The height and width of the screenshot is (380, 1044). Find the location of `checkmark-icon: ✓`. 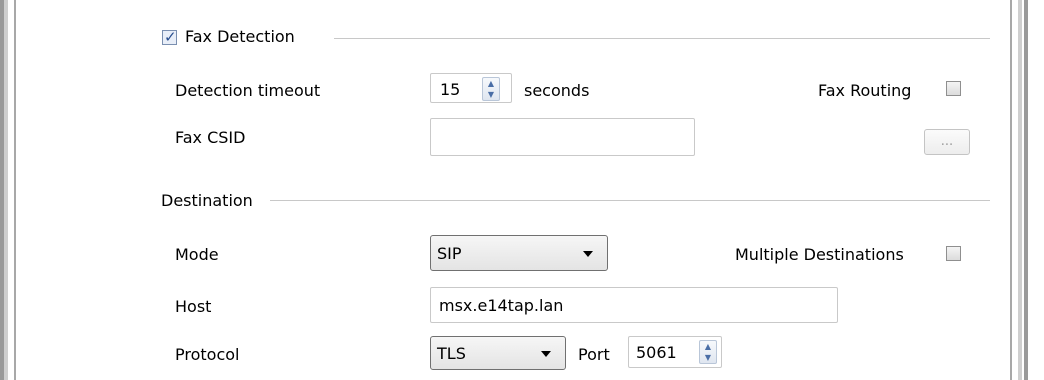

checkmark-icon: ✓ is located at coordinates (170, 37).